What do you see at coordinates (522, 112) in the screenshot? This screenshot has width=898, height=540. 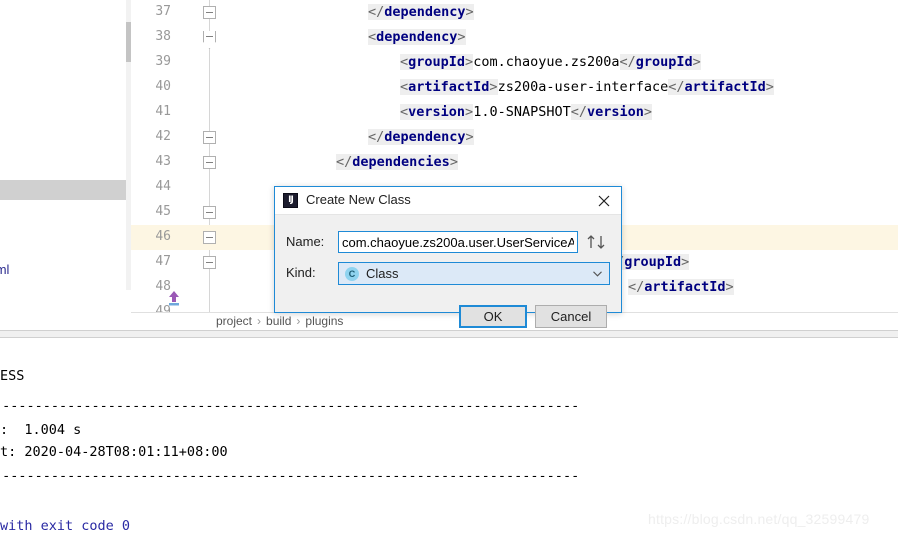 I see `xml-text: 1.0-SNAPSHOT` at bounding box center [522, 112].